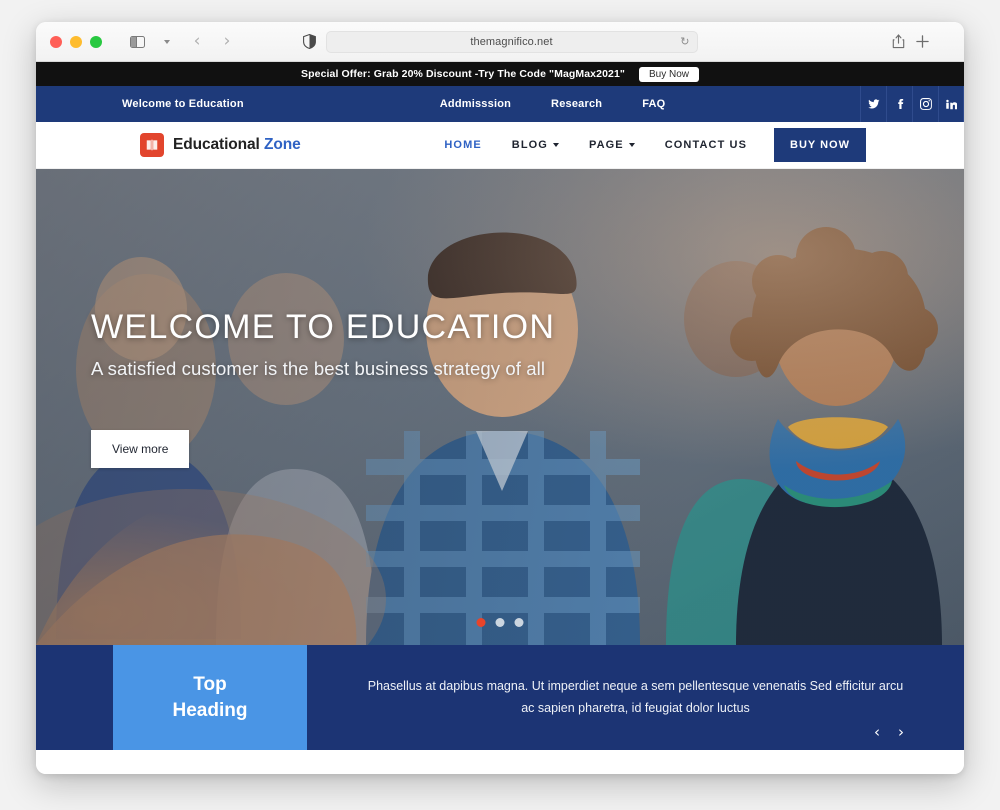 Image resolution: width=1000 pixels, height=810 pixels. I want to click on utility-links: Addmisssion Research FAQ, so click(553, 104).